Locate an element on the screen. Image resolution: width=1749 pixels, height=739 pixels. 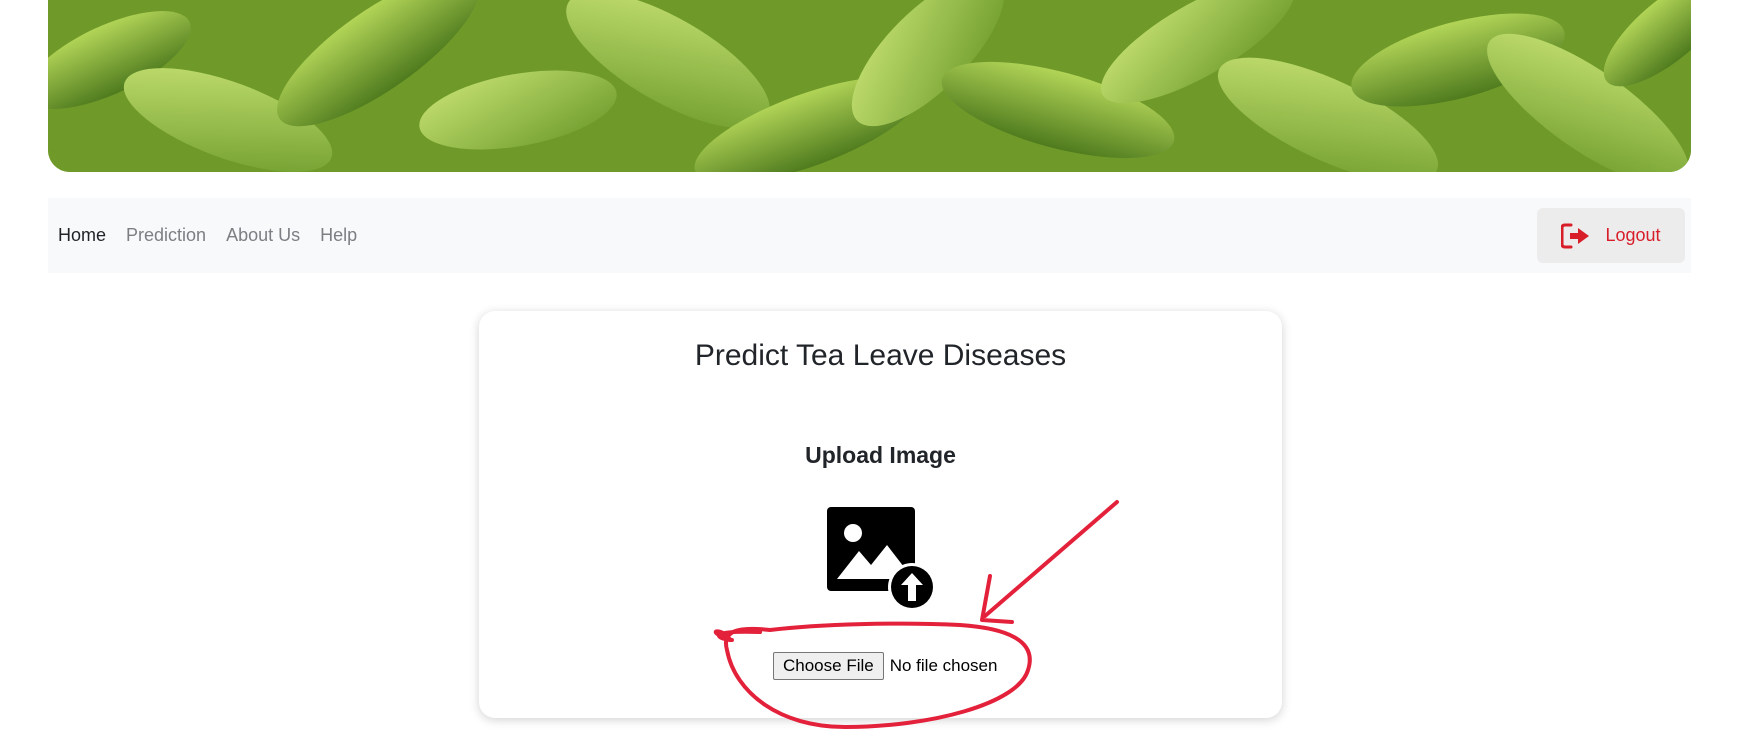
nav-link-home: Home is located at coordinates (82, 235).